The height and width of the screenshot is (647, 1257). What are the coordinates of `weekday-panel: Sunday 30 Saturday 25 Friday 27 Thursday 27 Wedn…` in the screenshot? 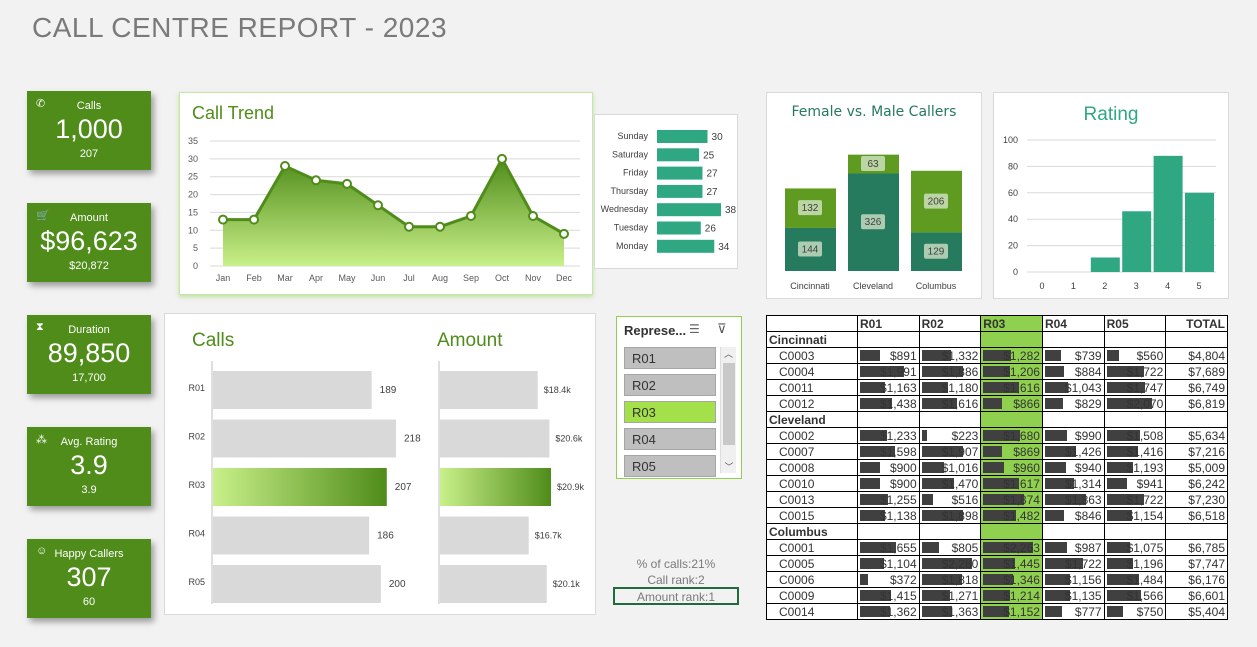 It's located at (666, 191).